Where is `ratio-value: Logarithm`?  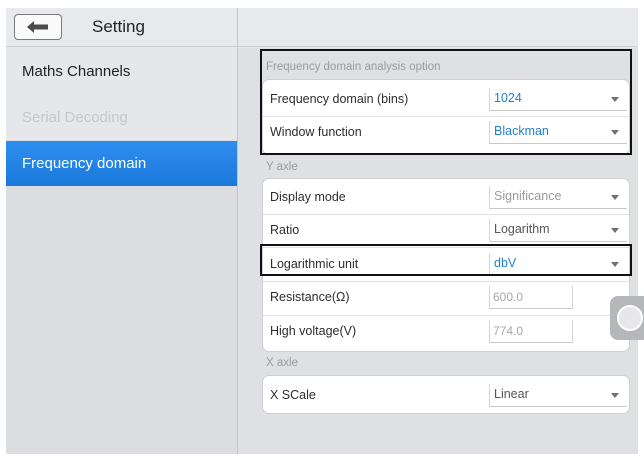 ratio-value: Logarithm is located at coordinates (522, 229).